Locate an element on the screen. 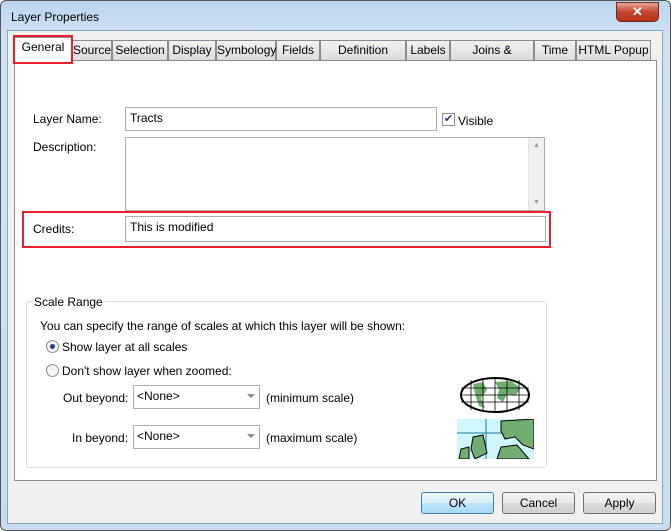  in-beyond-select: <None> is located at coordinates (196, 437).